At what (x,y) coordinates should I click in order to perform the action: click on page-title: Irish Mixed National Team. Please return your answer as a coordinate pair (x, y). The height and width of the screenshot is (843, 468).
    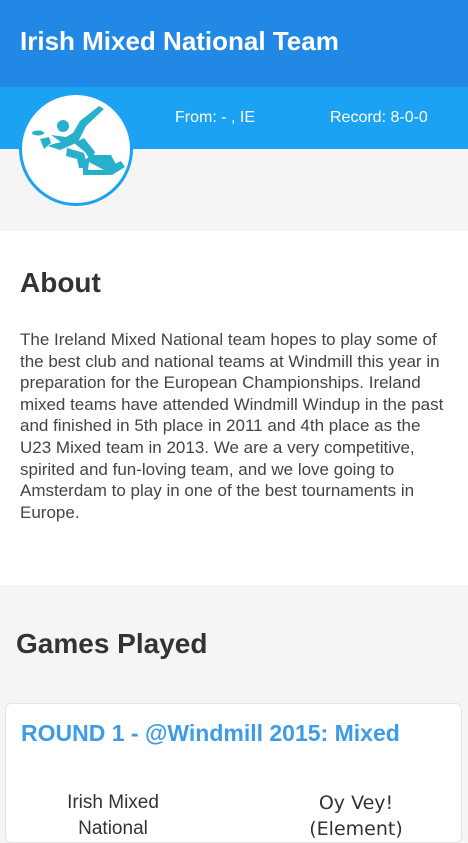
    Looking at the image, I should click on (179, 41).